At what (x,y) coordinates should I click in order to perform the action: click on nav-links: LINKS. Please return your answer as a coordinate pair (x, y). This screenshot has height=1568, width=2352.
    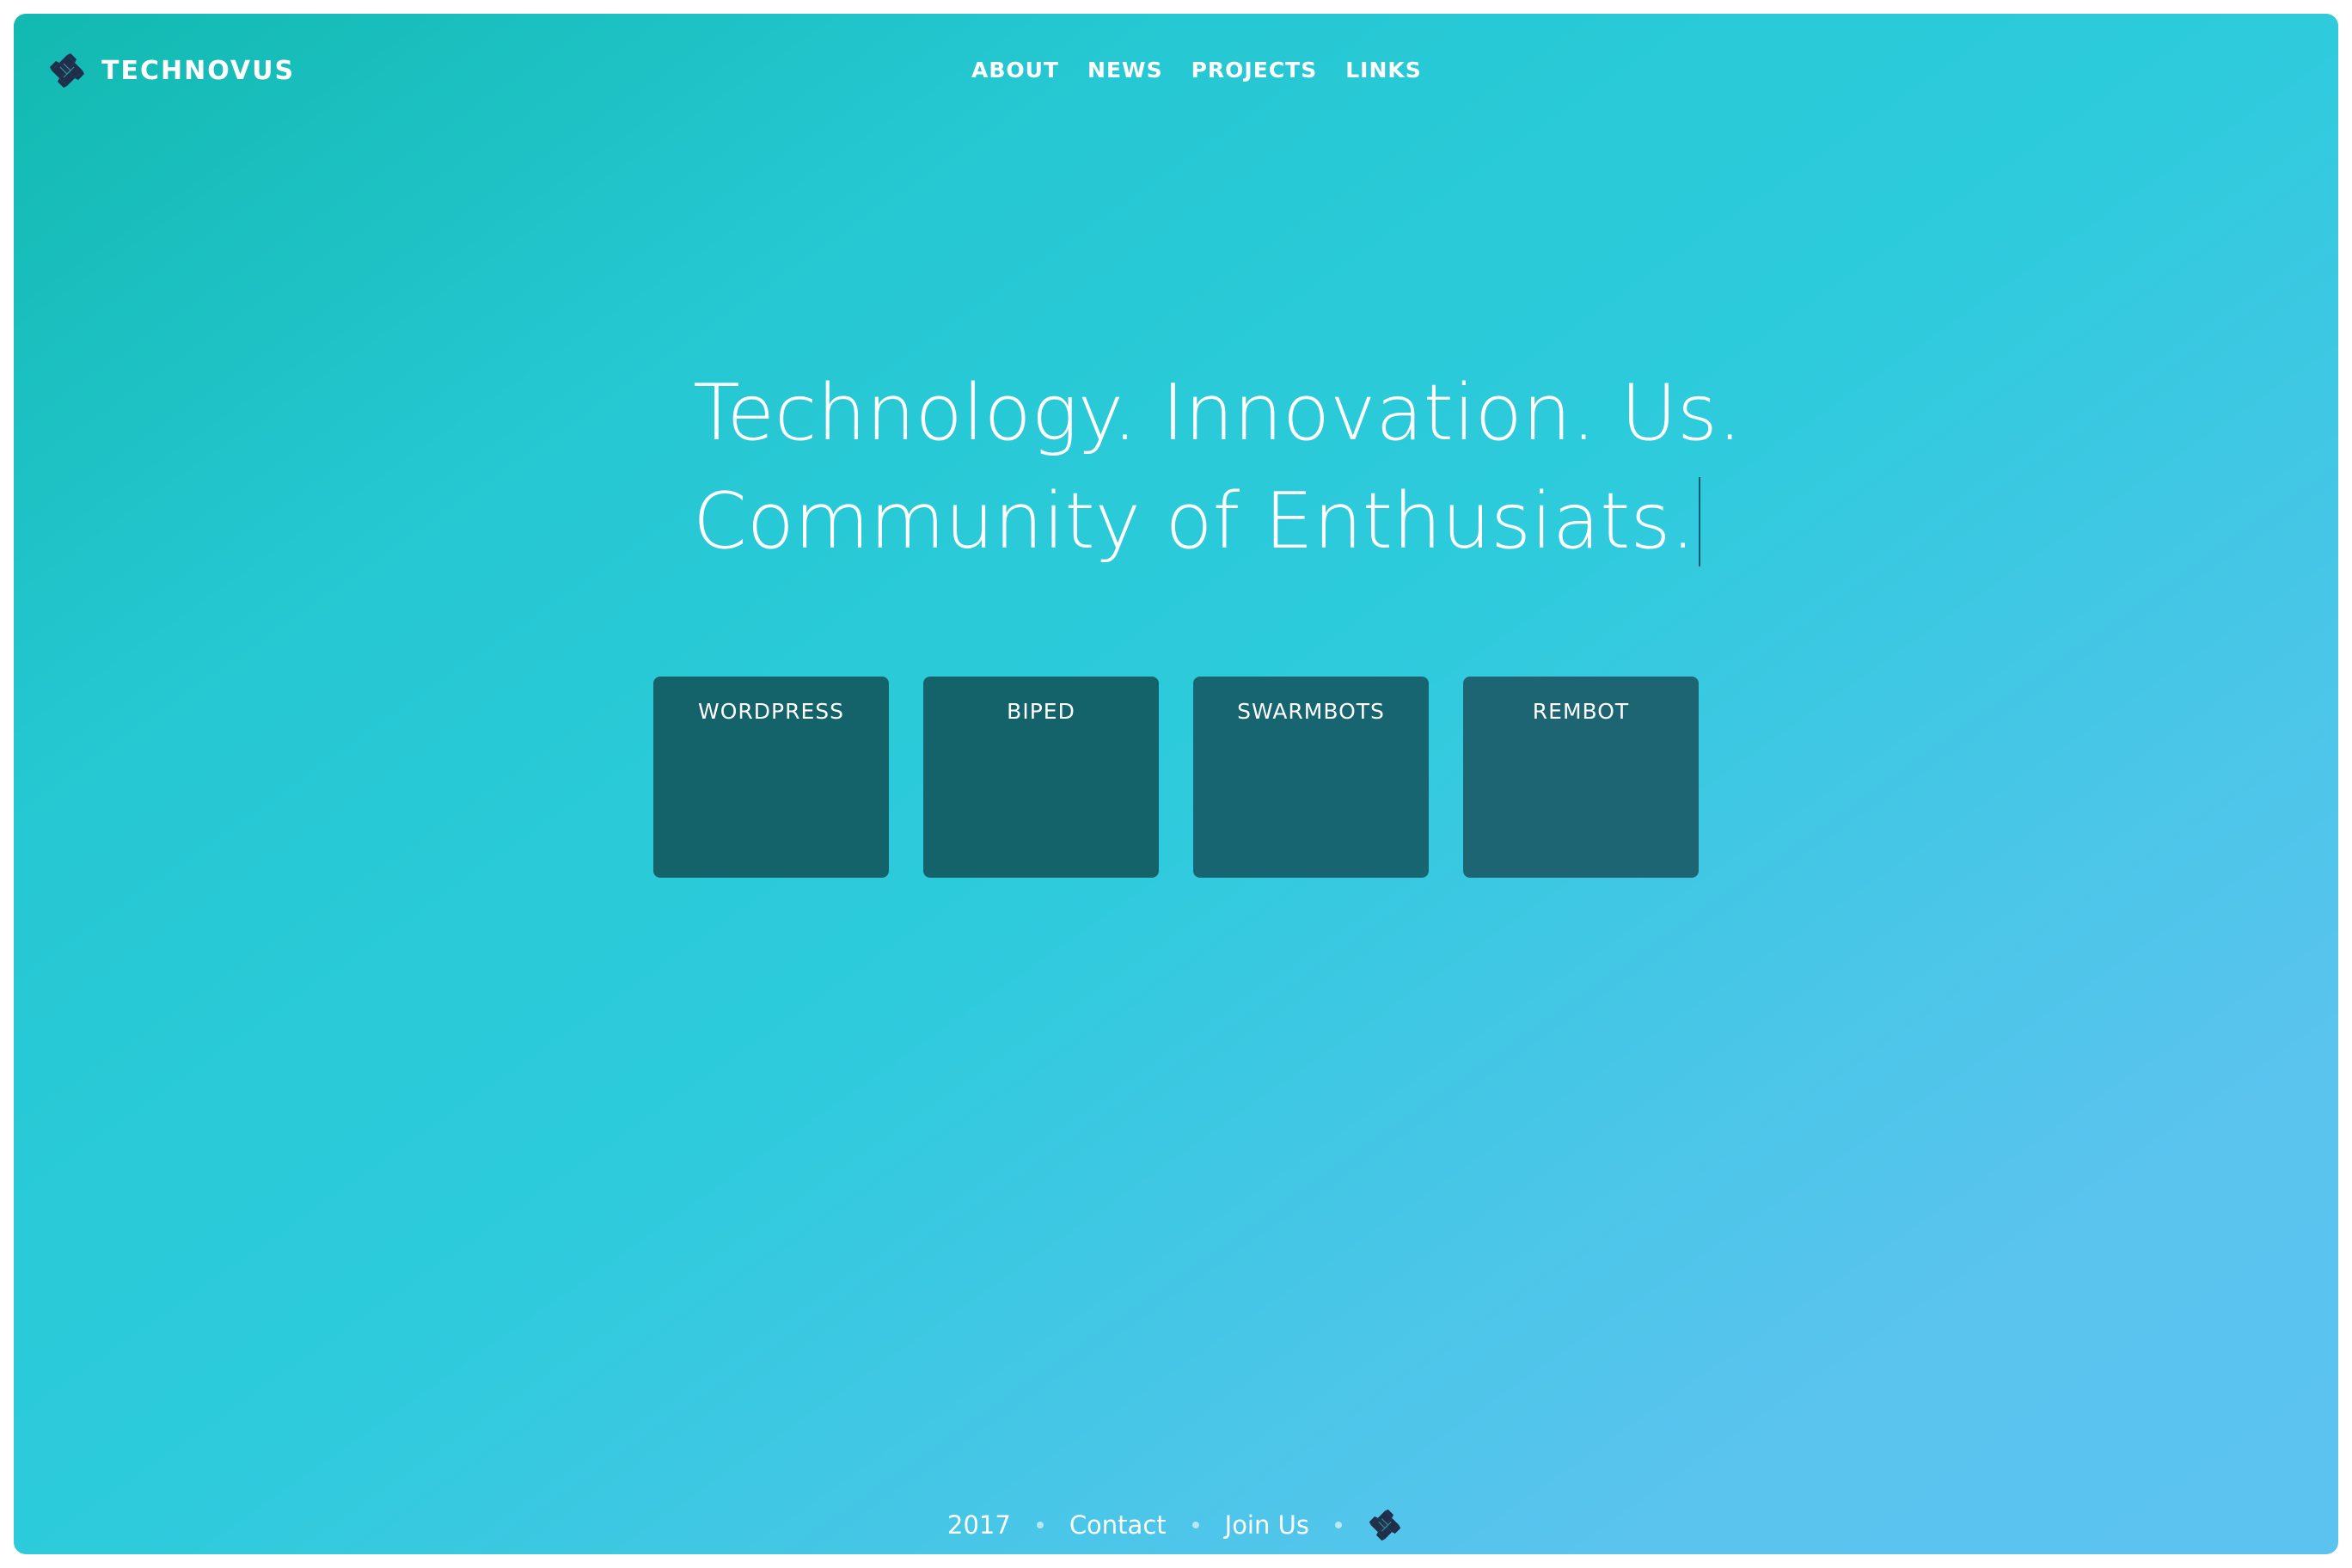
    Looking at the image, I should click on (1383, 70).